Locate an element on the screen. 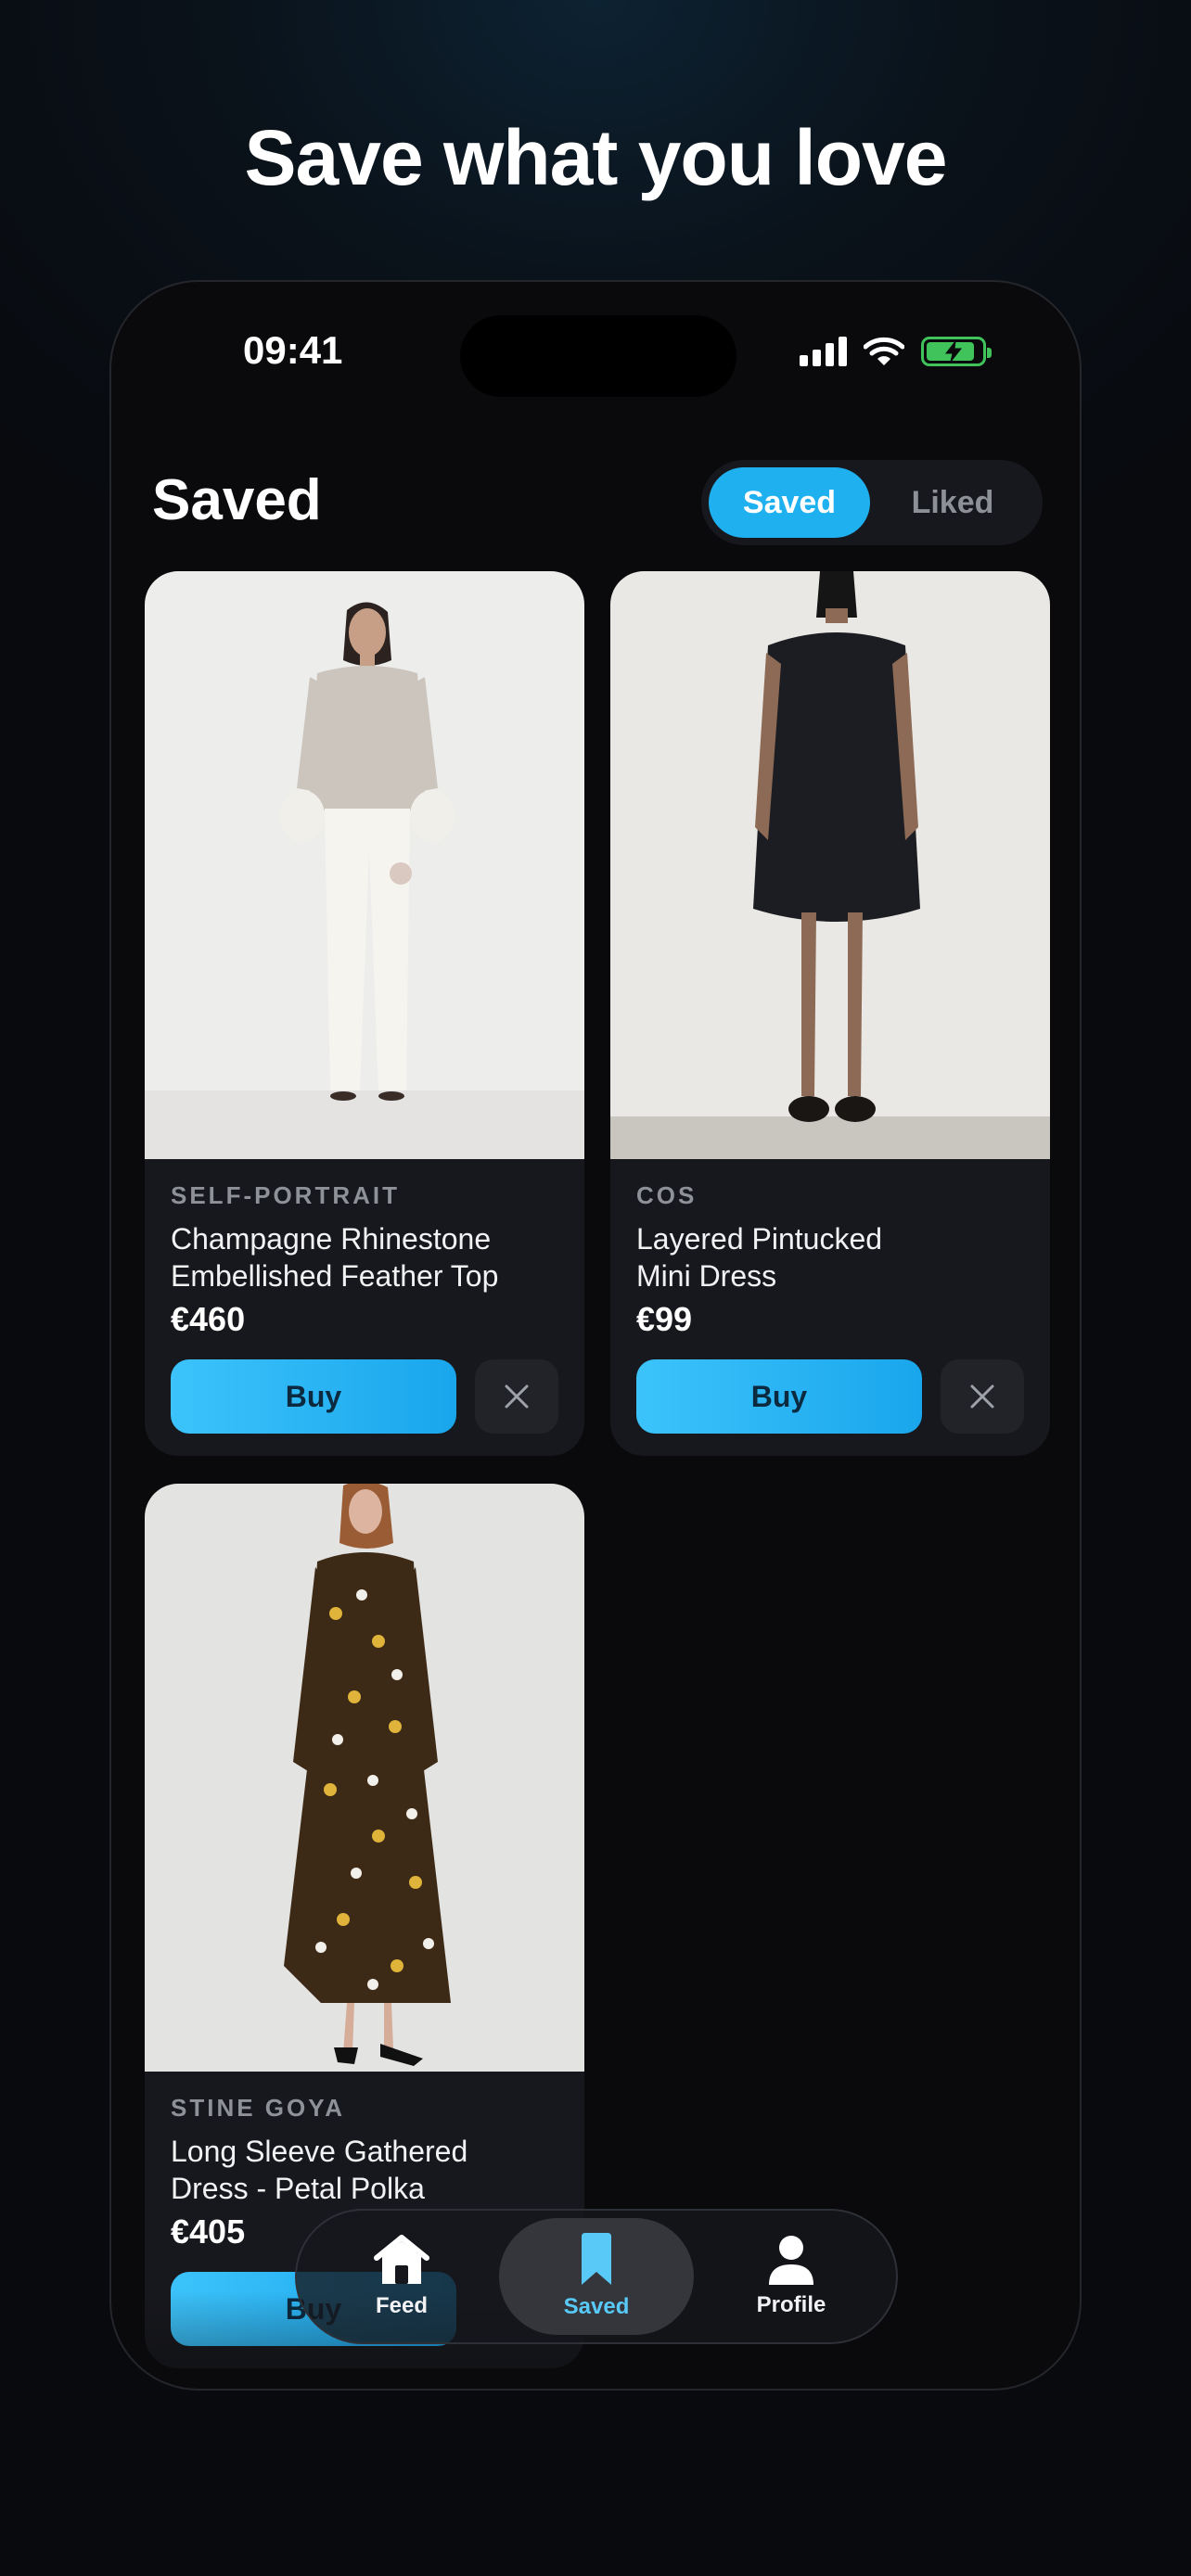 The width and height of the screenshot is (1191, 2576). dynamic-island is located at coordinates (598, 356).